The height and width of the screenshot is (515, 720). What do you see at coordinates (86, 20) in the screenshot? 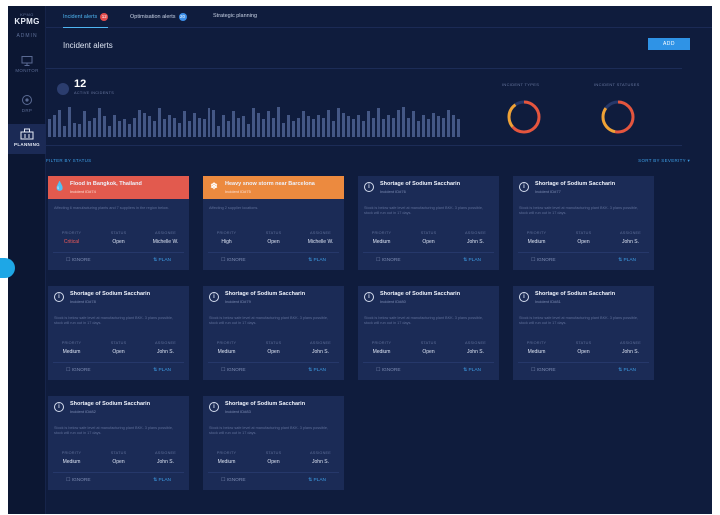
I see `tab-incident-alerts: Incident alerts 12` at bounding box center [86, 20].